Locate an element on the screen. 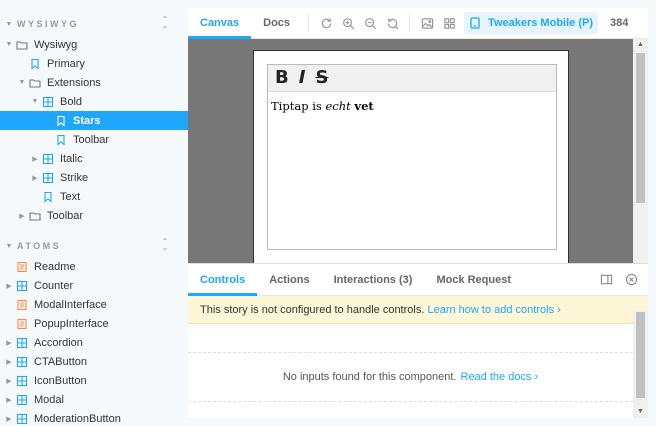  grid-icon is located at coordinates (449, 23).